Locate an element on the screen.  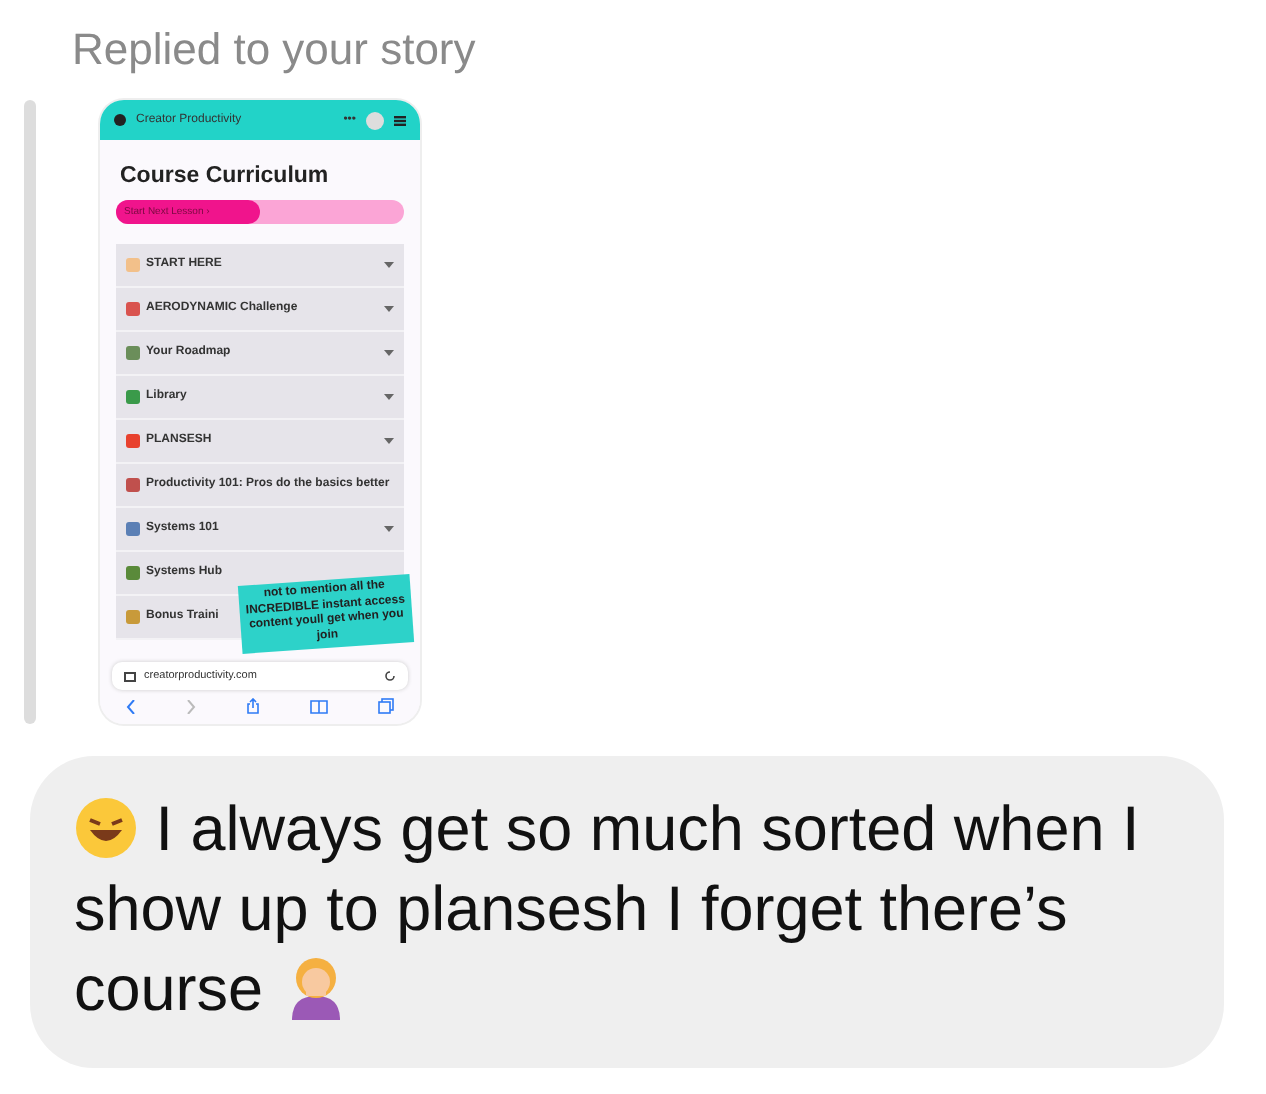
reply-label: Replied to your story is located at coordinates (275, 50).